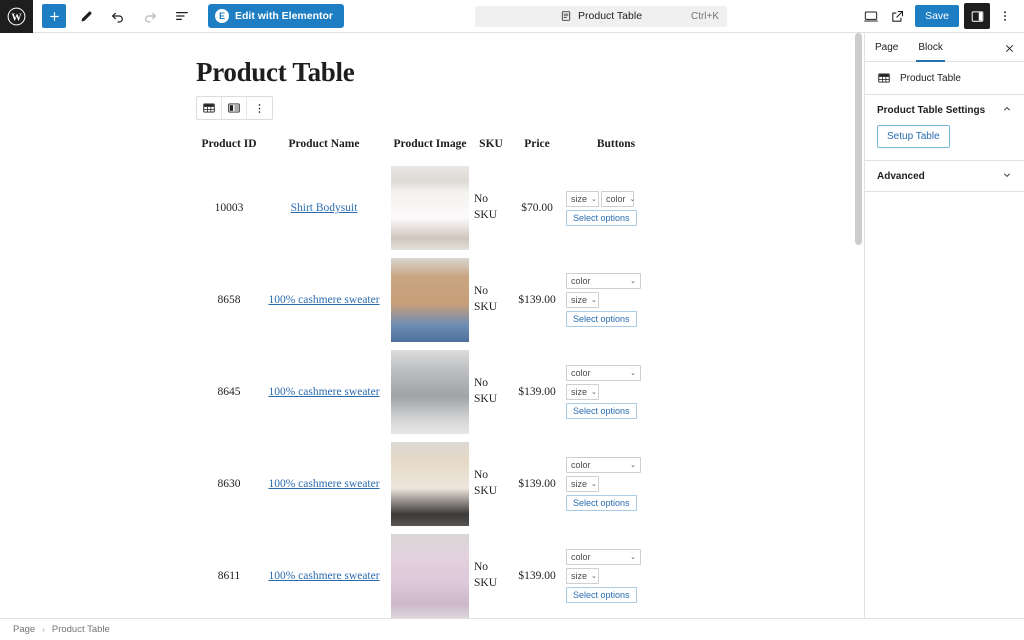 The image size is (1024, 640). What do you see at coordinates (944, 110) in the screenshot?
I see `panel-product-table-settings-header: Product Table Settings` at bounding box center [944, 110].